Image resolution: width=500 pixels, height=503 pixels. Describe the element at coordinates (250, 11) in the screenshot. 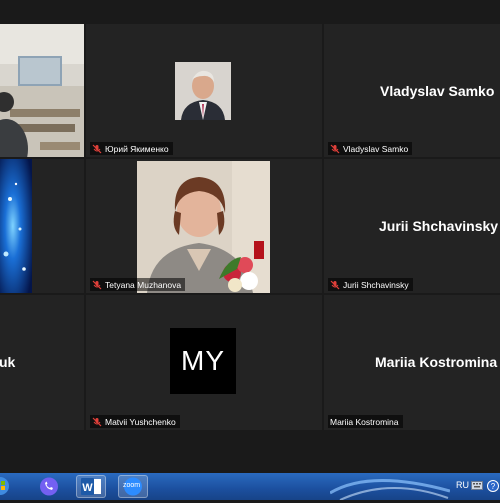

I see `top-strip` at that location.